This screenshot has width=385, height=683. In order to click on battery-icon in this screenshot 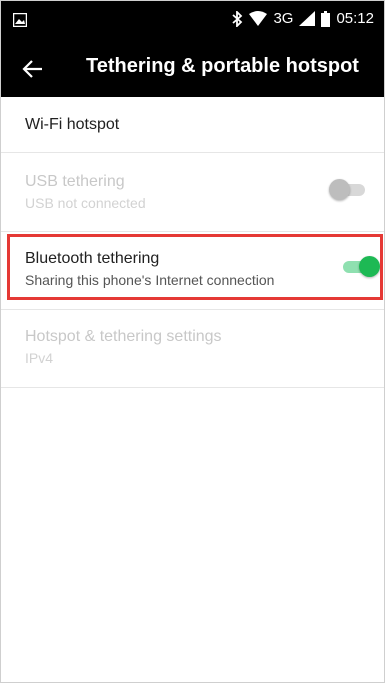, I will do `click(326, 18)`.